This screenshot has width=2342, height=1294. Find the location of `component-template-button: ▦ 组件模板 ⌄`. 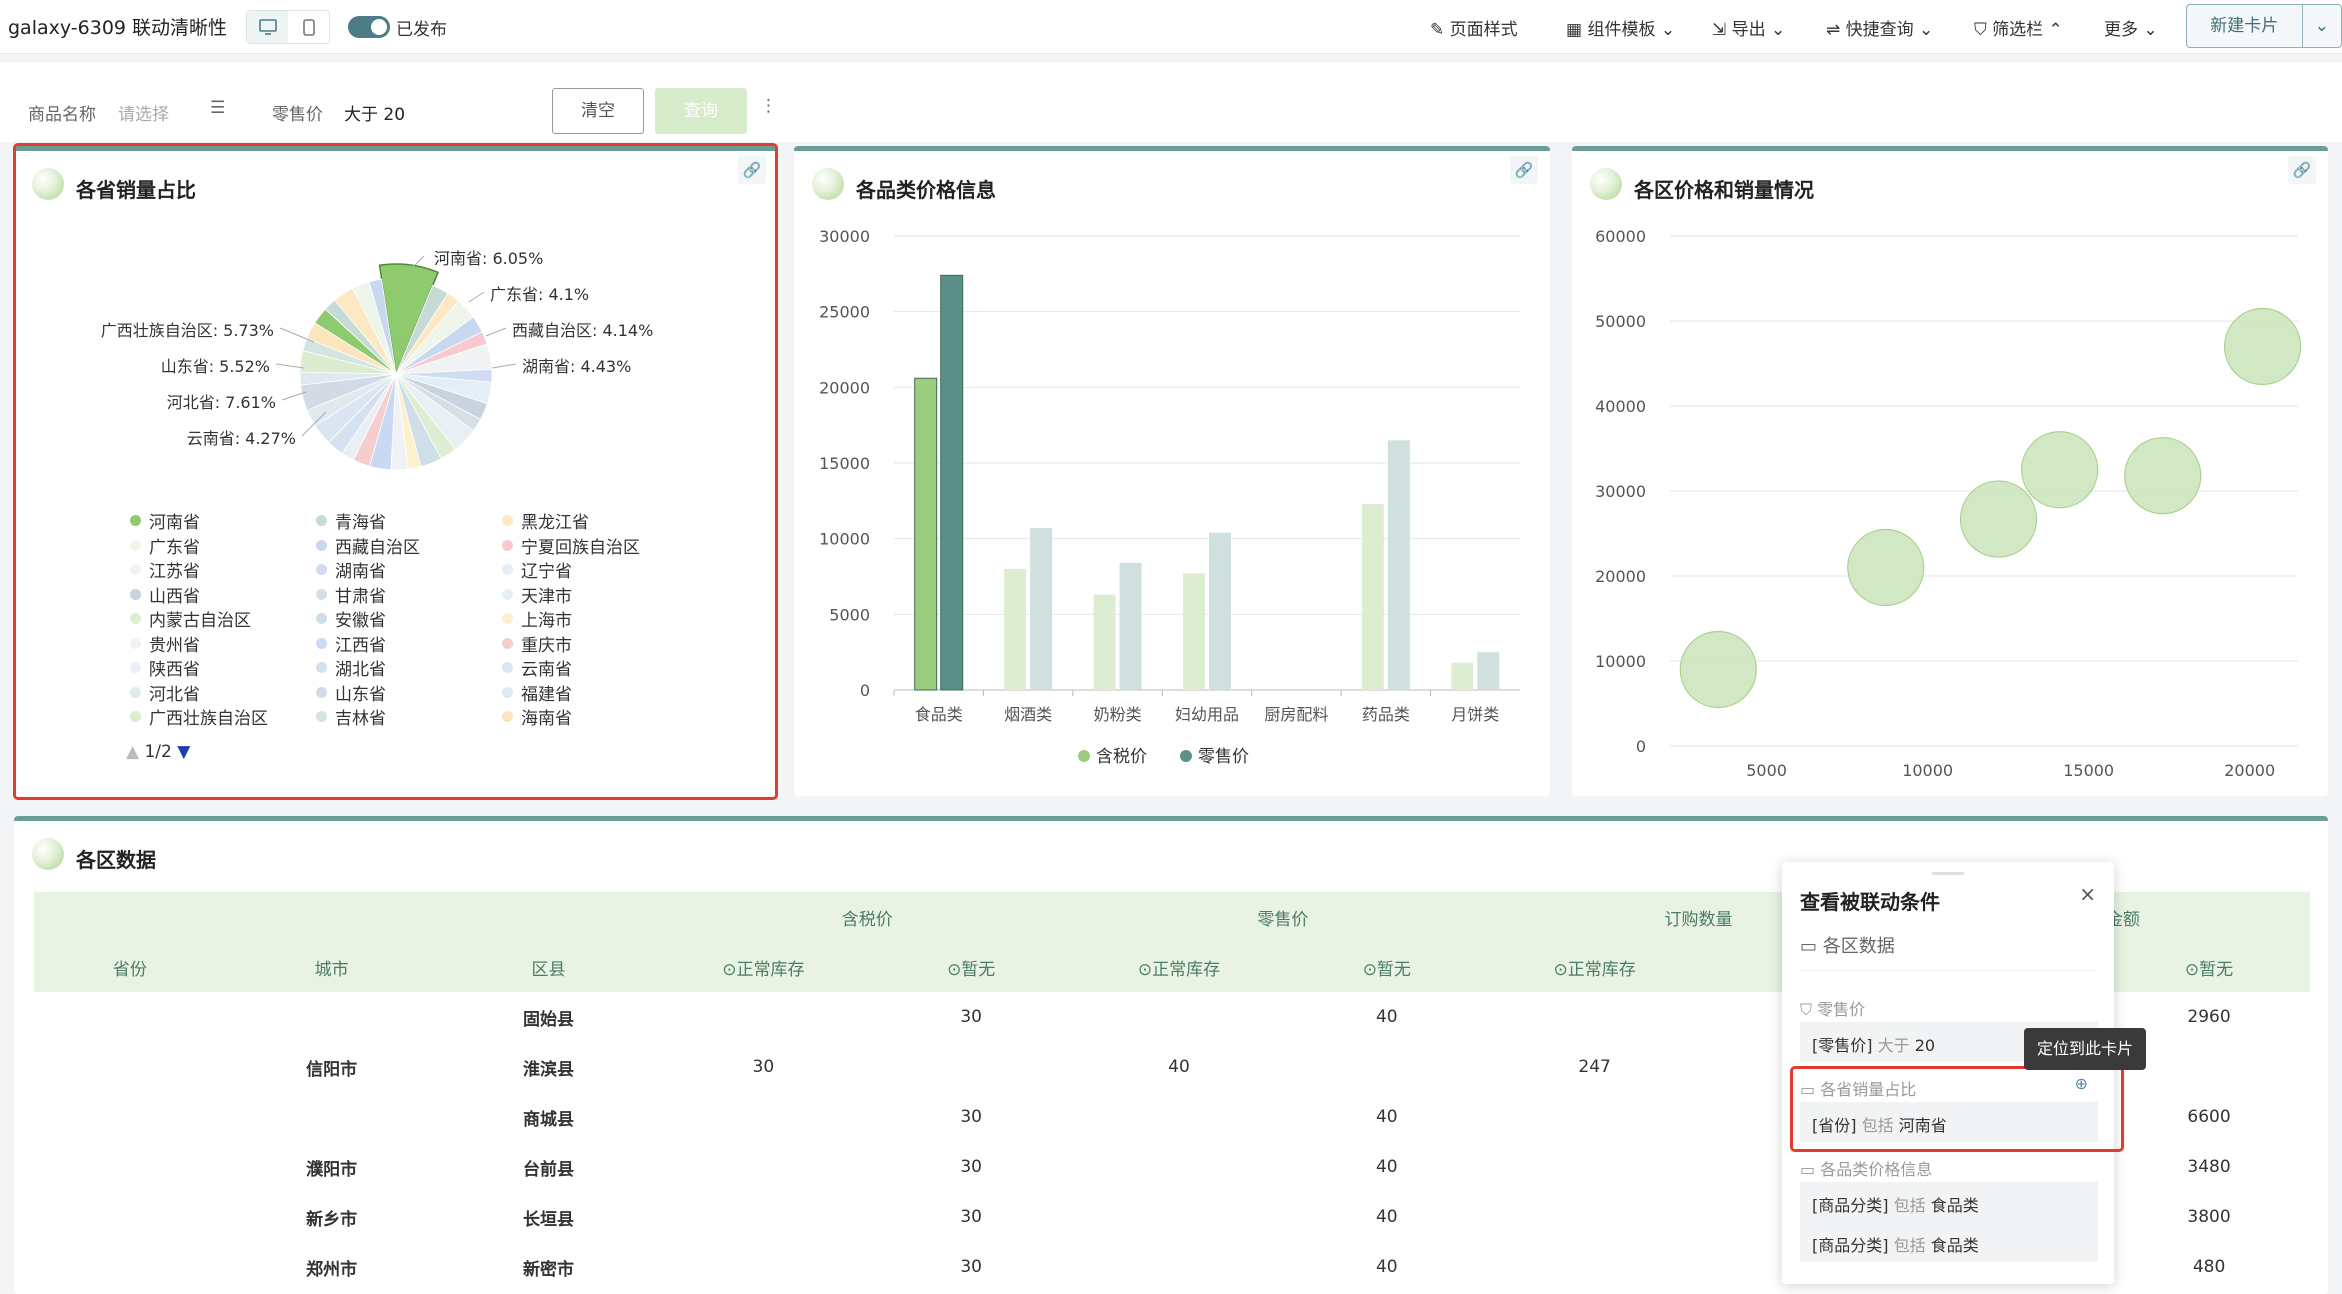

component-template-button: ▦ 组件模板 ⌄ is located at coordinates (1620, 27).